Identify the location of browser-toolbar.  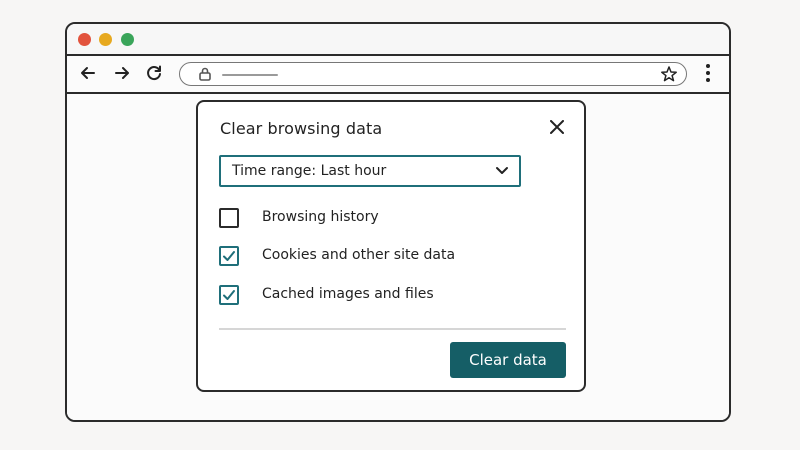
(398, 75).